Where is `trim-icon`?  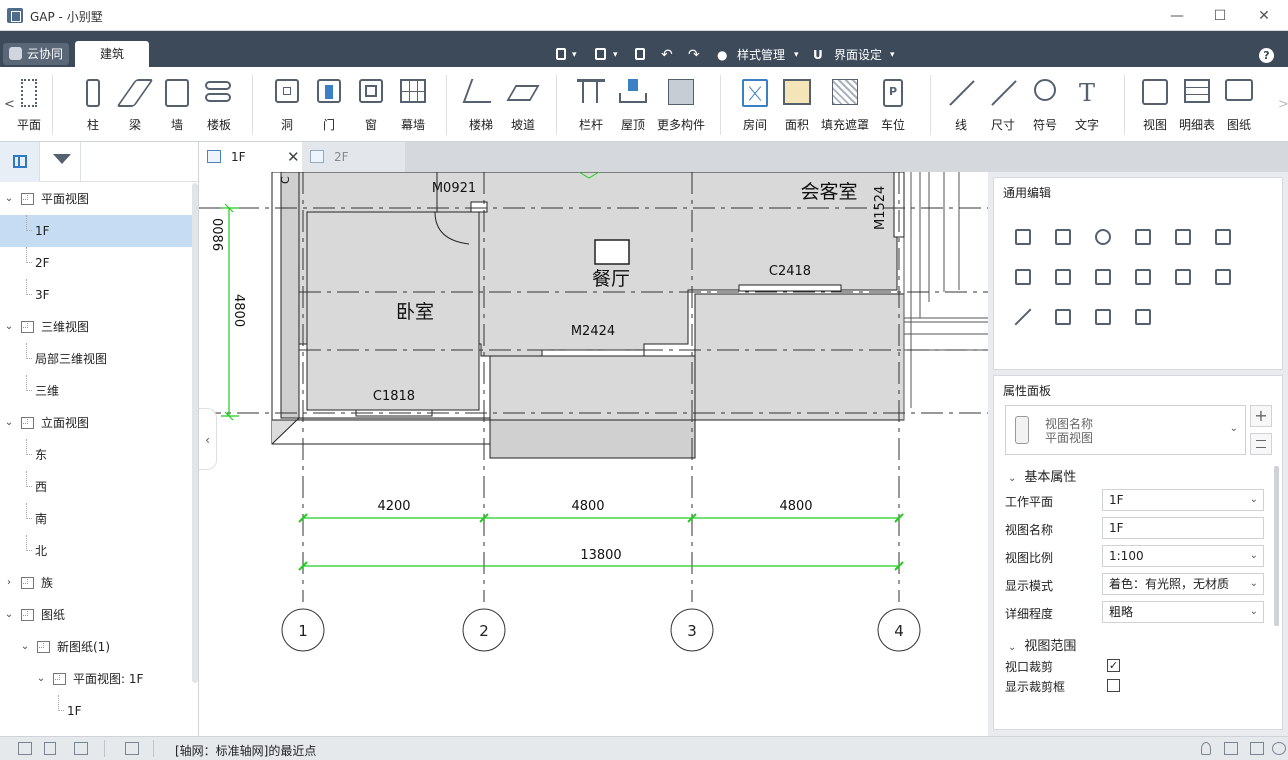 trim-icon is located at coordinates (1063, 277).